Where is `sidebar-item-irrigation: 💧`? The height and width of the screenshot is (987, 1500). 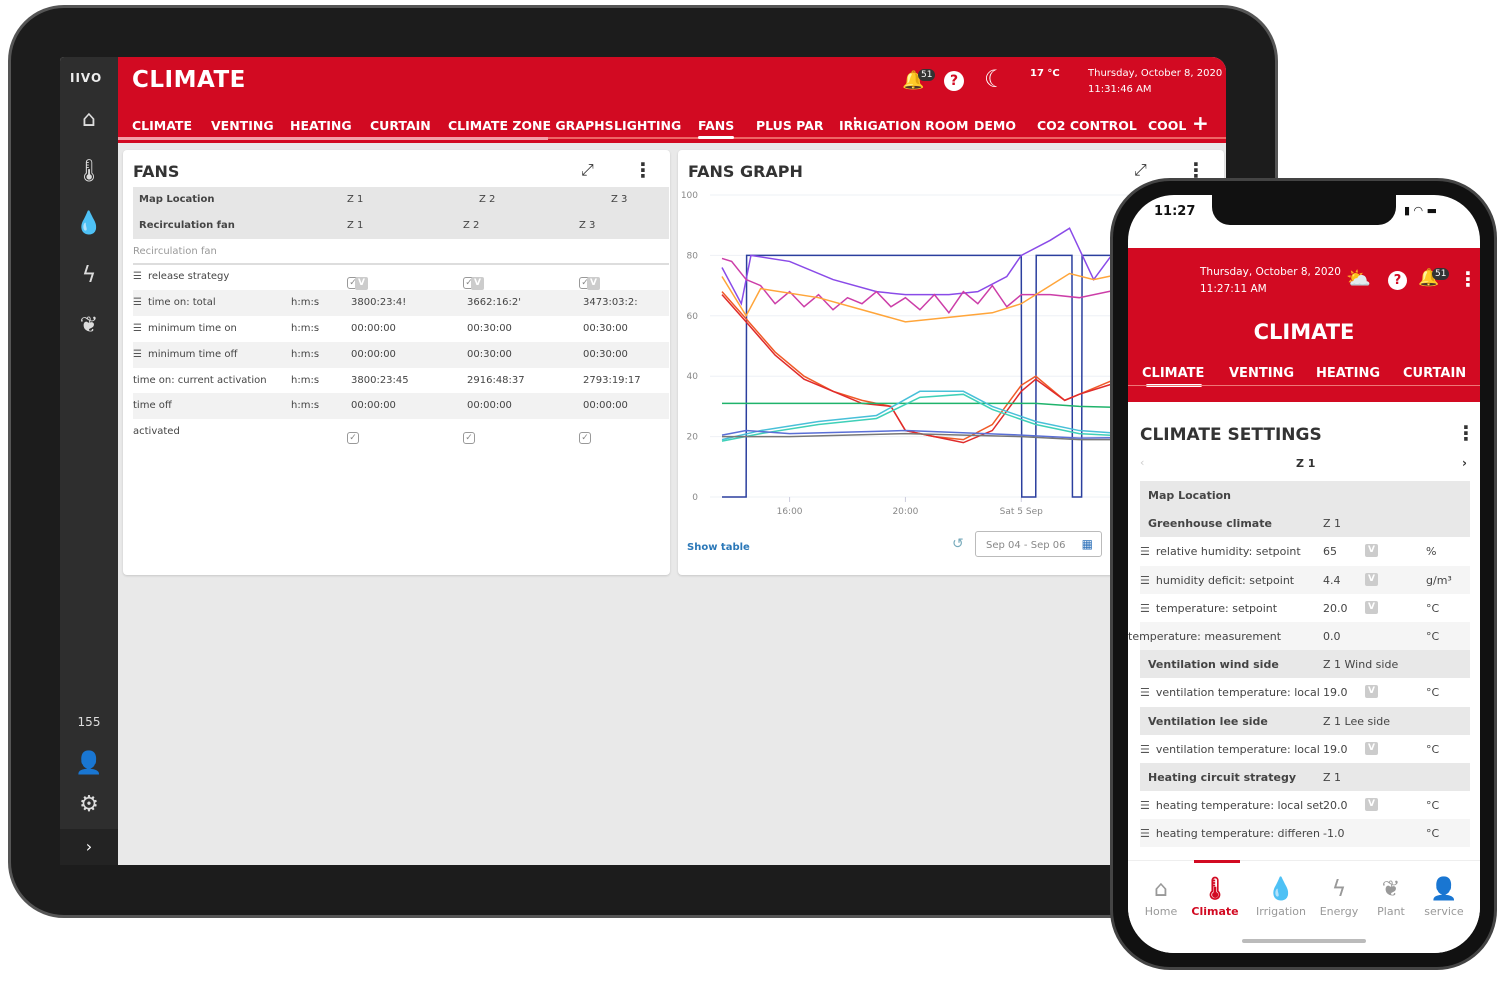 sidebar-item-irrigation: 💧 is located at coordinates (89, 224).